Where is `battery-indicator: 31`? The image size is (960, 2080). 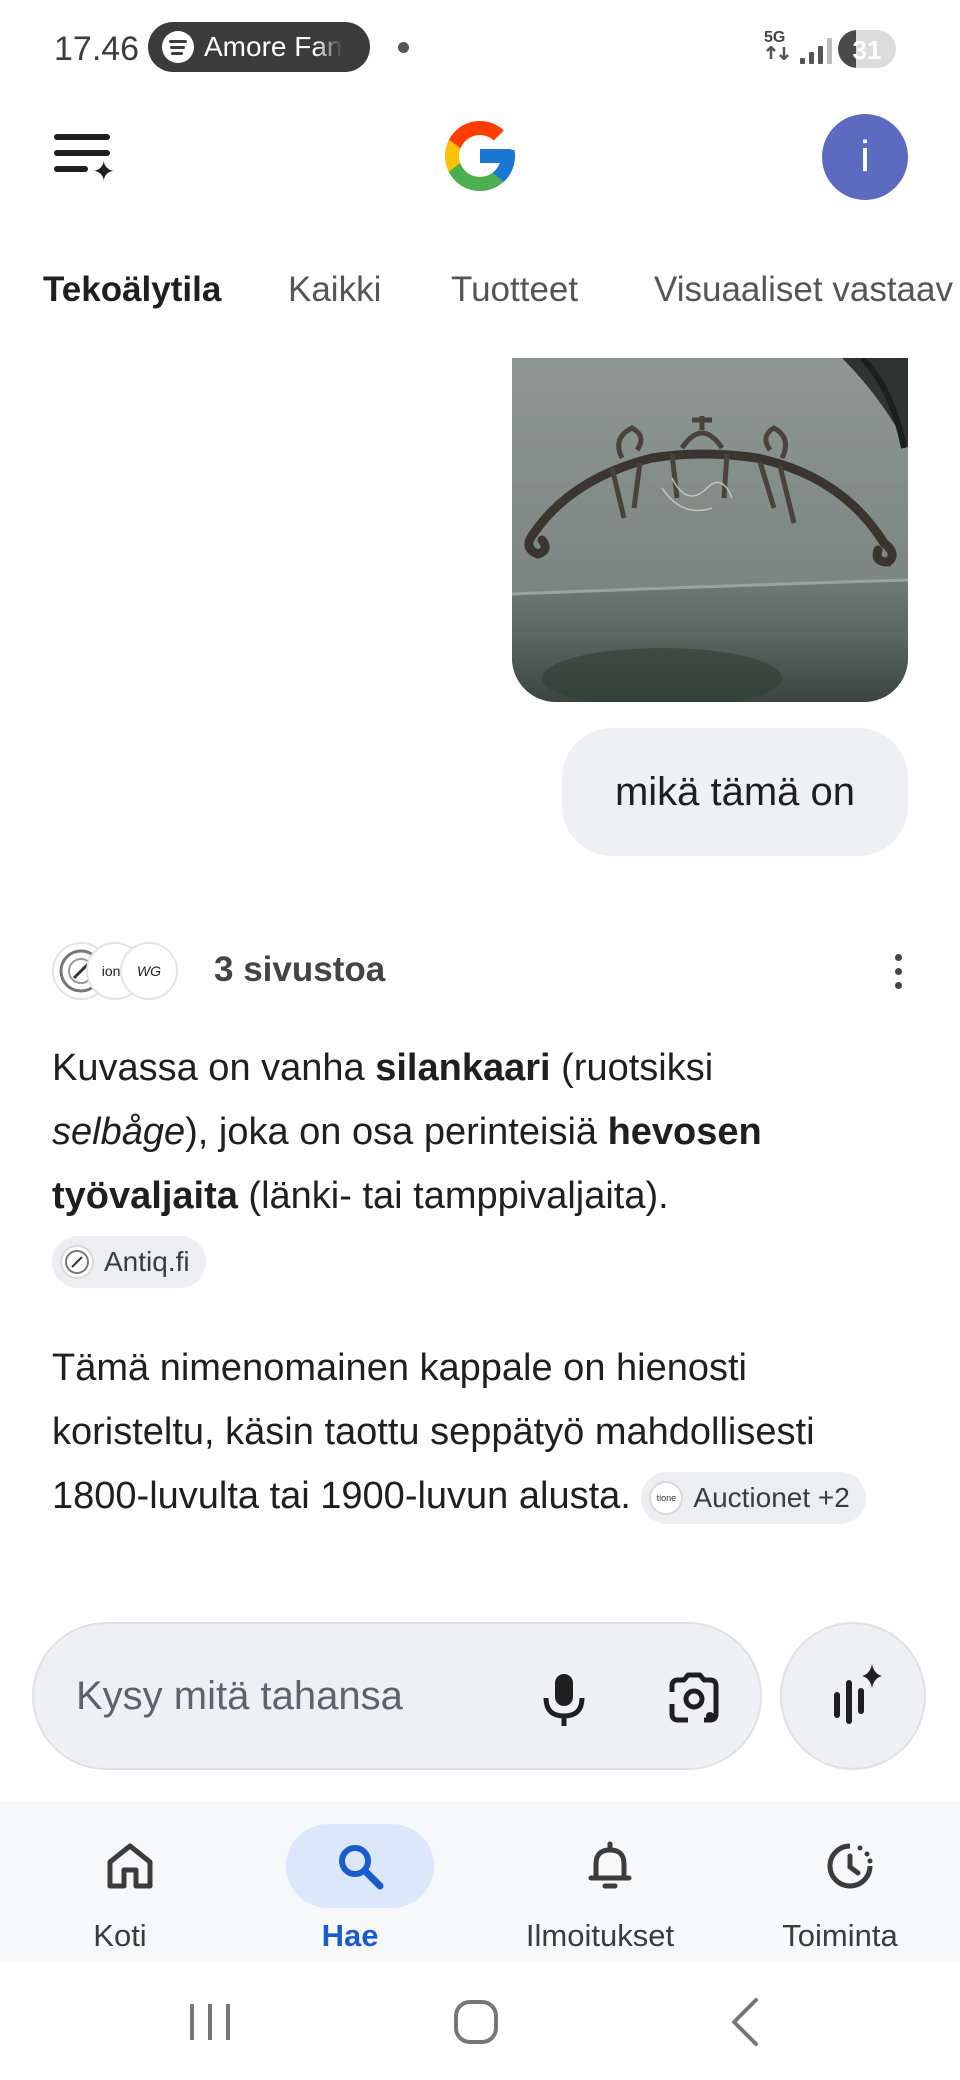 battery-indicator: 31 is located at coordinates (867, 49).